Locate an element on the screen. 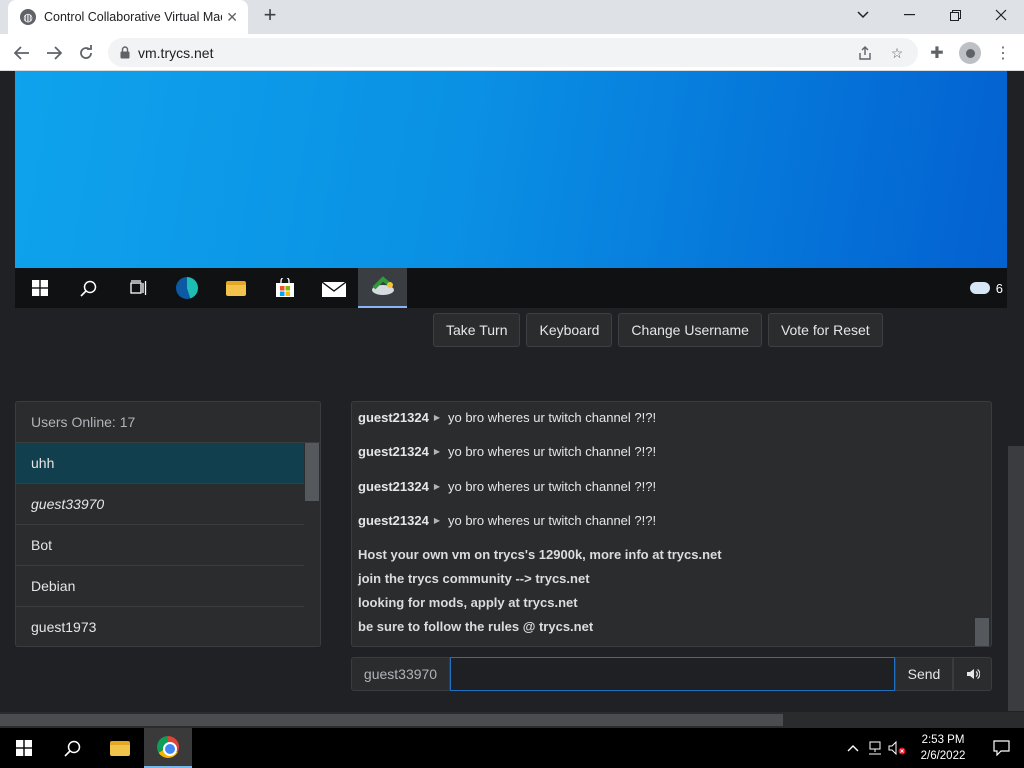 Image resolution: width=1024 pixels, height=768 pixels. horizontal-scrollbar is located at coordinates (512, 720).